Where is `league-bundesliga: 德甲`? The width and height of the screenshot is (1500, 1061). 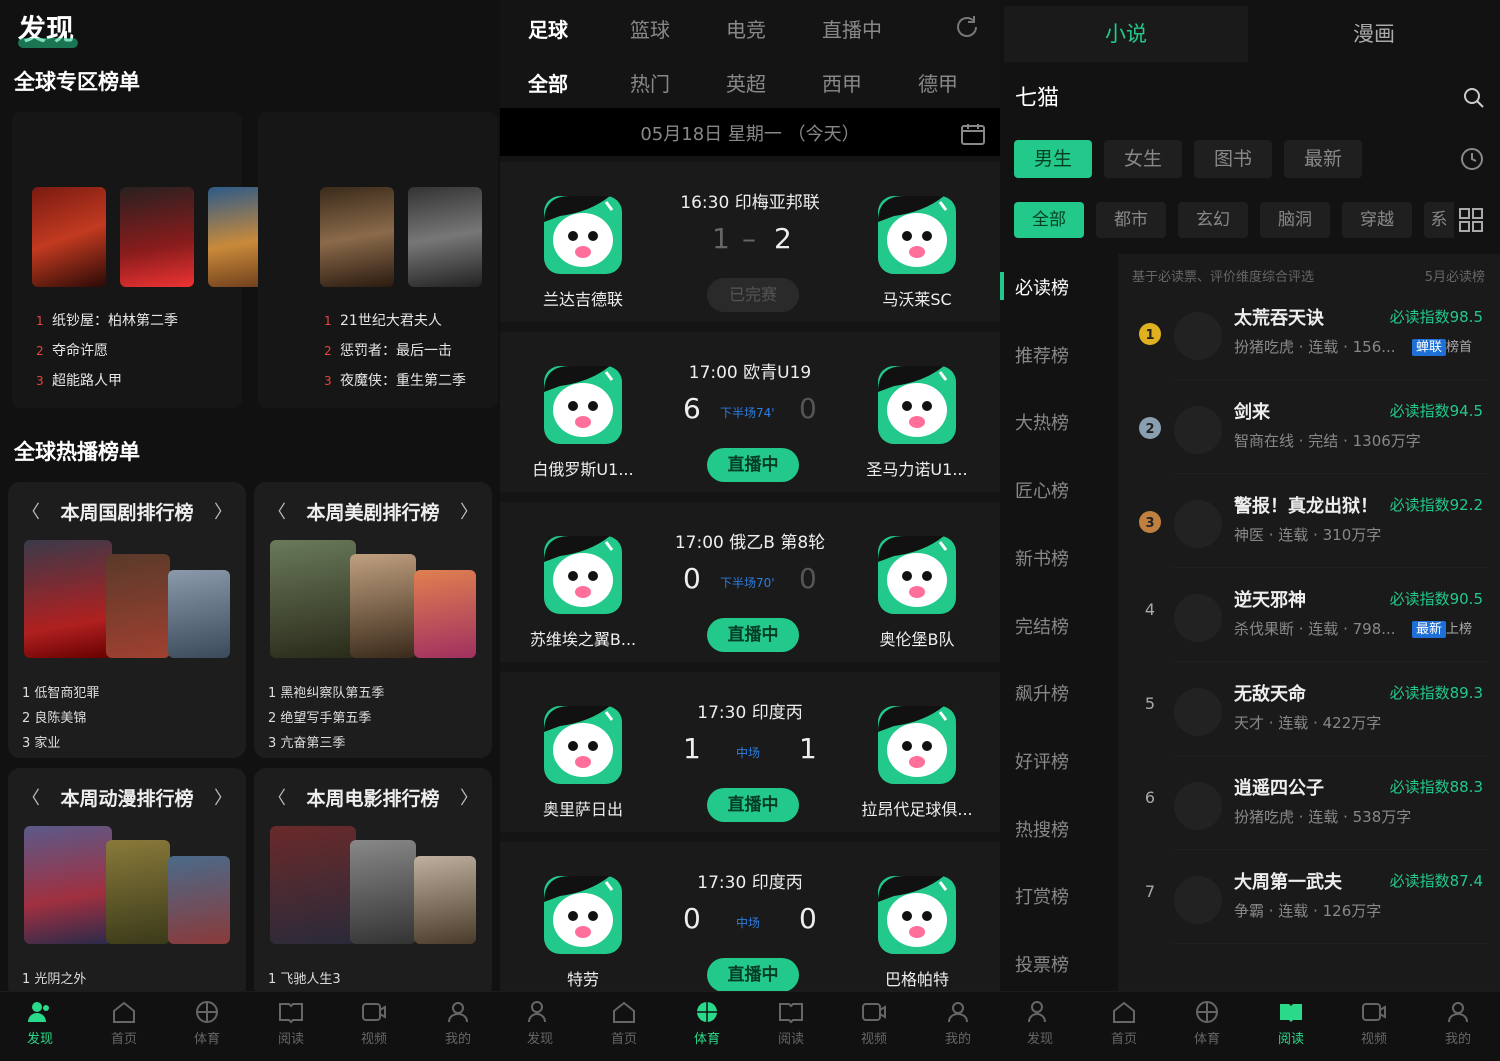
league-bundesliga: 德甲 is located at coordinates (938, 82).